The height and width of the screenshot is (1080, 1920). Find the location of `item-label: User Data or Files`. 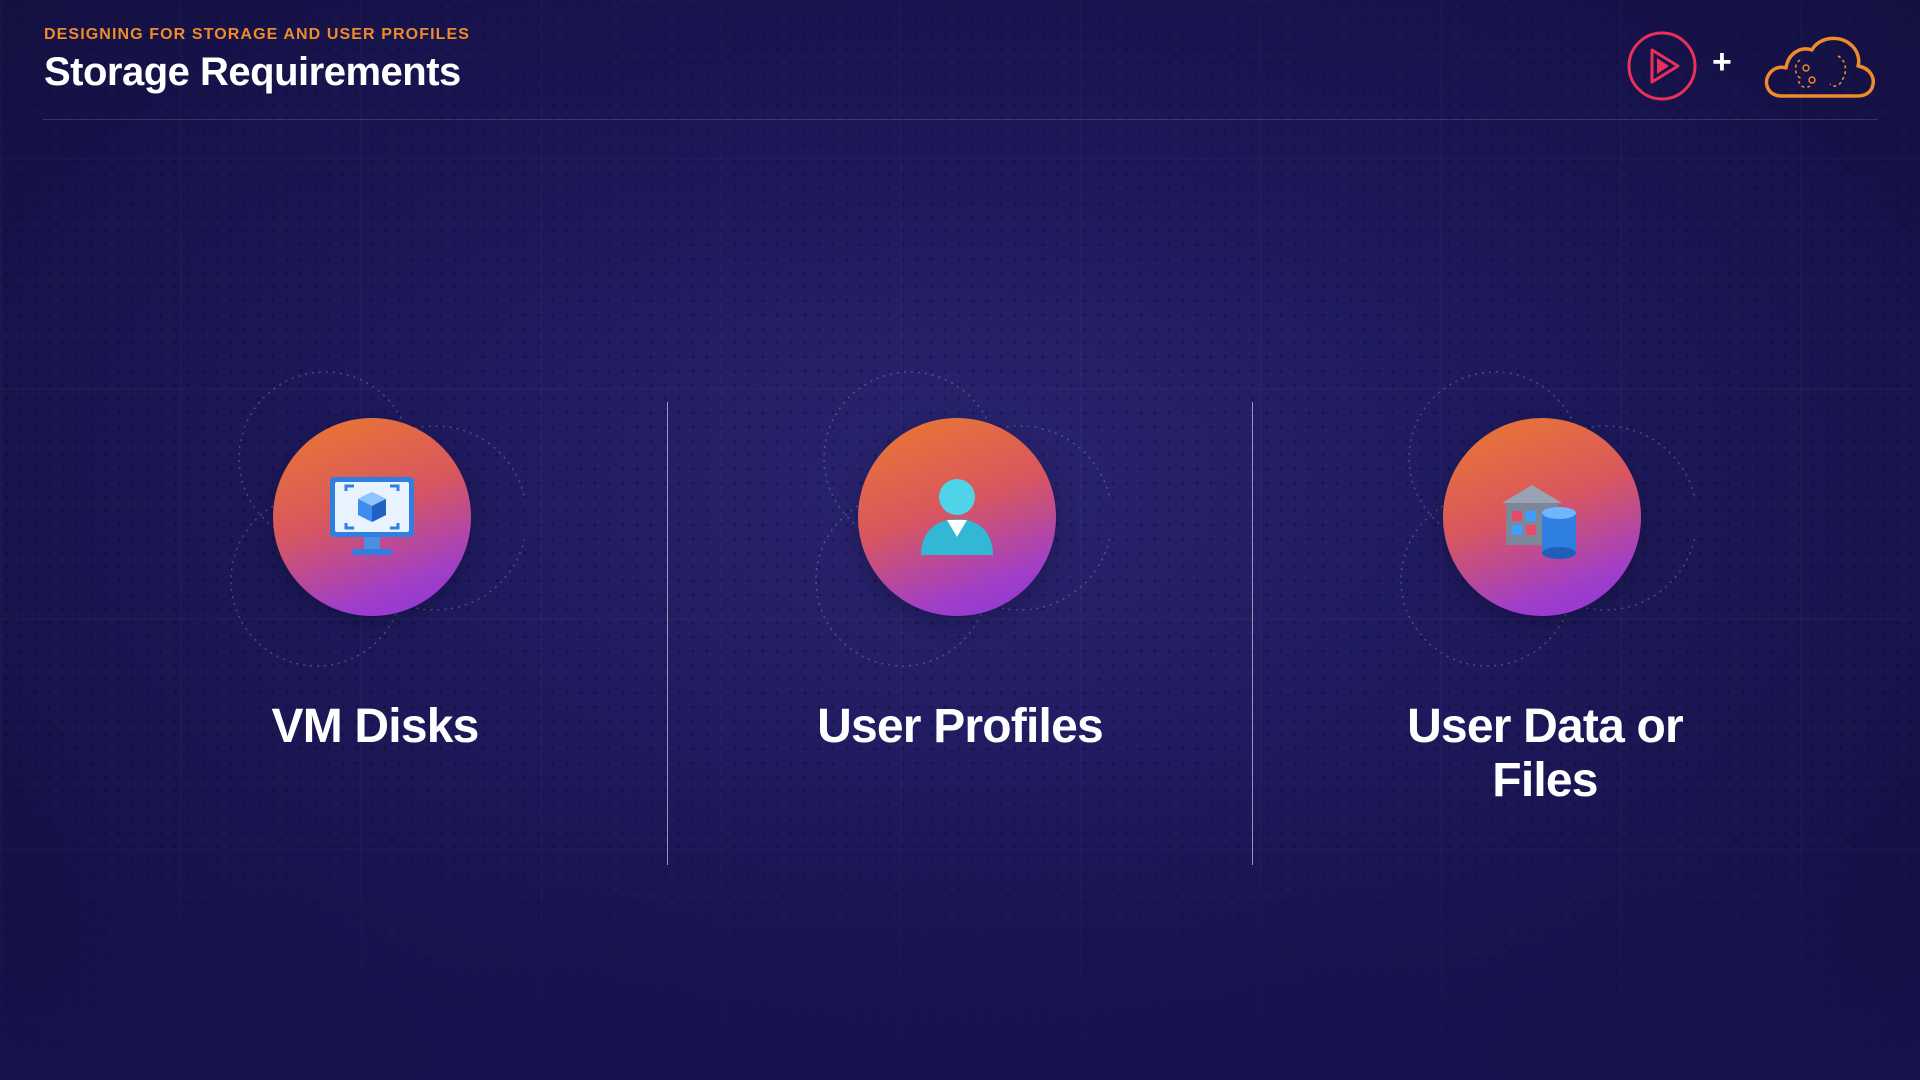

item-label: User Data or Files is located at coordinates (1545, 753).